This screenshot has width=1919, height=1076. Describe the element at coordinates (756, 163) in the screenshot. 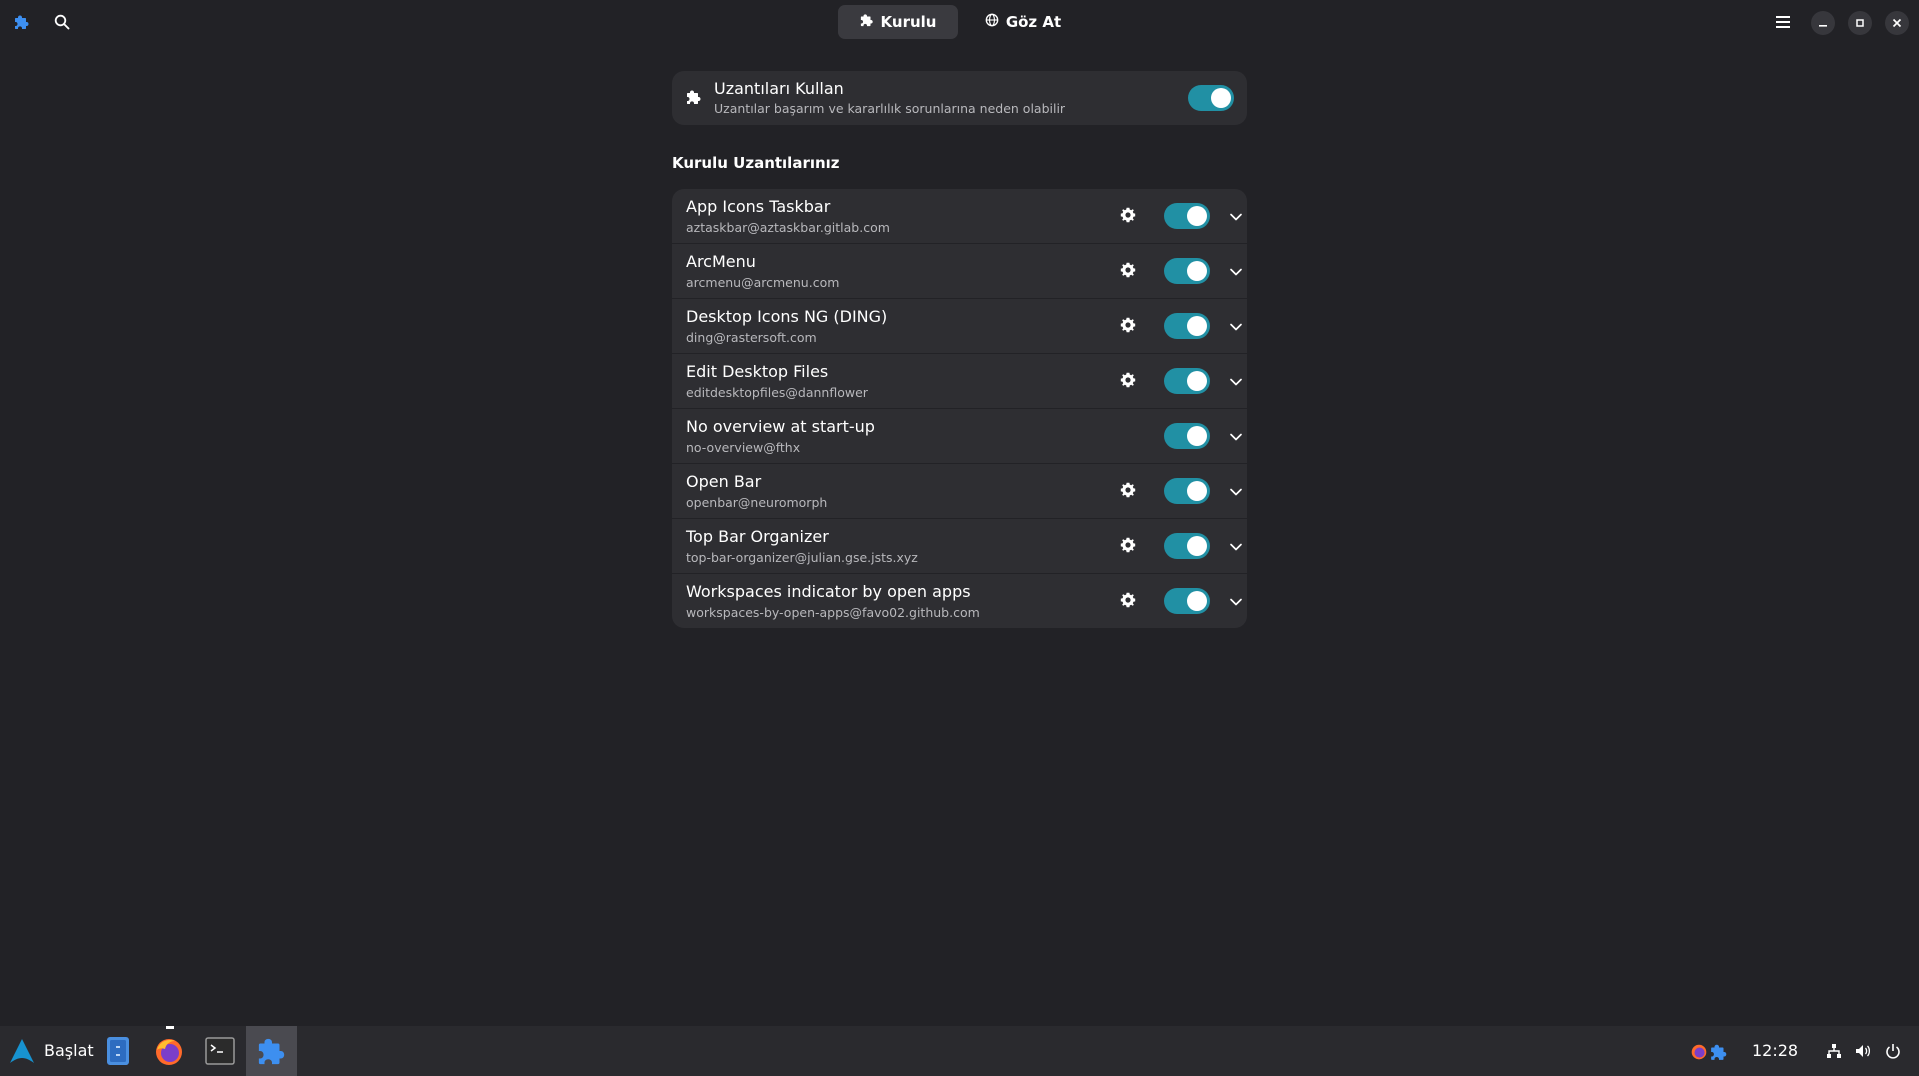

I see `section-title: Kurulu Uzantılarınız` at that location.